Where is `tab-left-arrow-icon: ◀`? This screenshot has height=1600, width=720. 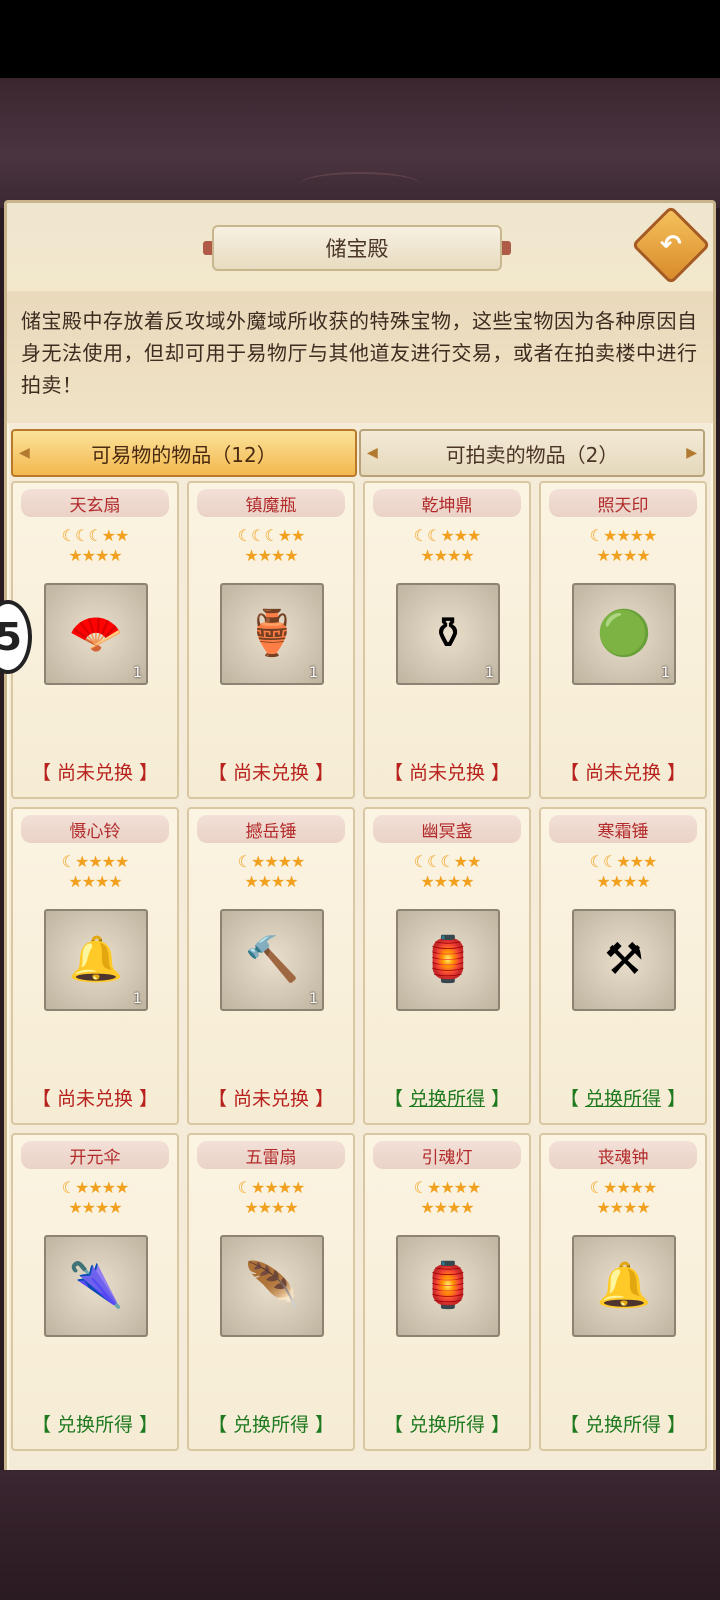
tab-left-arrow-icon: ◀ is located at coordinates (372, 453).